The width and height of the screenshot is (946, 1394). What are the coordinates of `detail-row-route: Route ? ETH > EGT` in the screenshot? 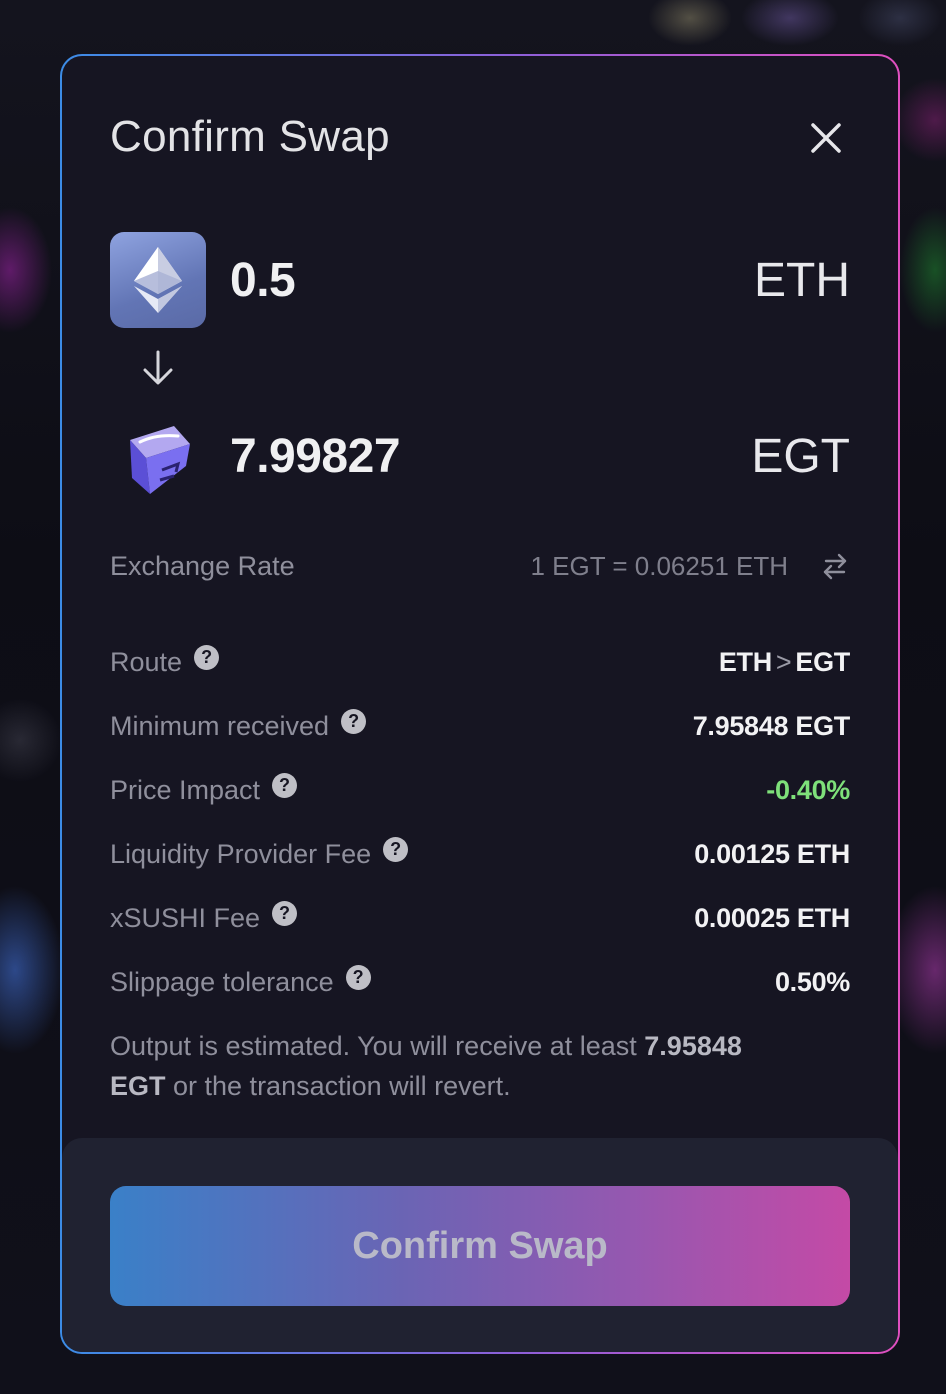 It's located at (480, 662).